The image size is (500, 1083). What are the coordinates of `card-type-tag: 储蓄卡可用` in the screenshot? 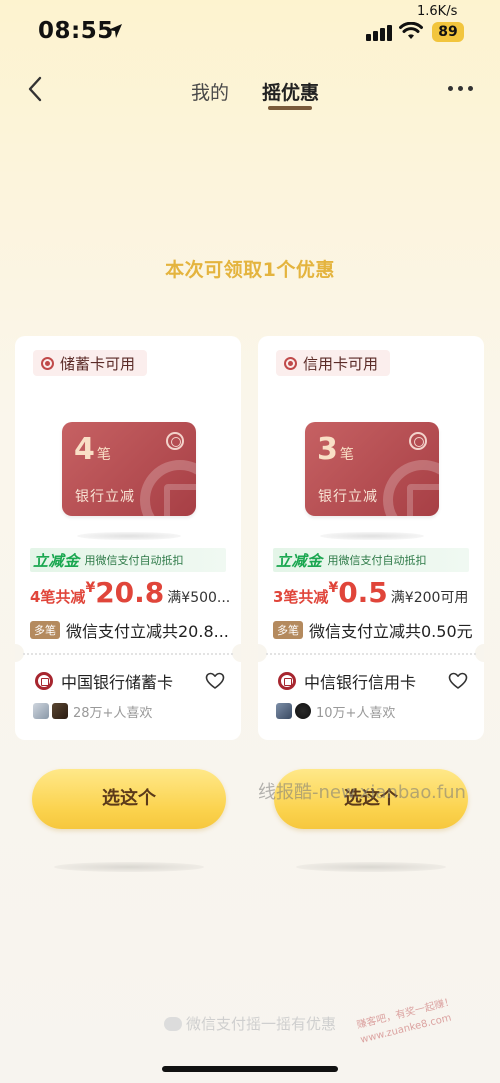 It's located at (90, 363).